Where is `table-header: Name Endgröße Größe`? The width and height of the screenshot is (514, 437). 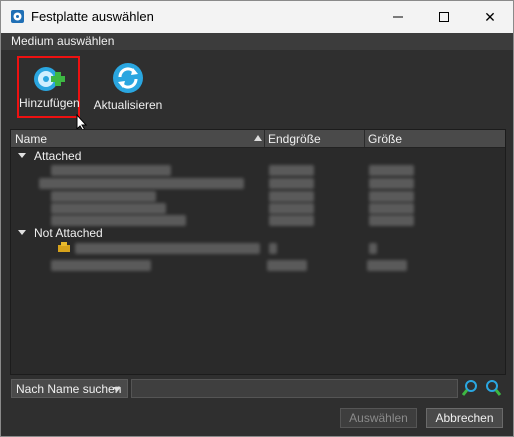
table-header: Name Endgröße Größe is located at coordinates (258, 139).